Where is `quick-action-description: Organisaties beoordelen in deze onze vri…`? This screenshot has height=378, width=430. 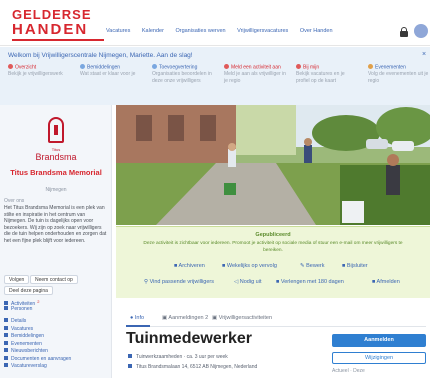 quick-action-description: Organisaties beoordelen in deze onze vri… is located at coordinates (182, 77).